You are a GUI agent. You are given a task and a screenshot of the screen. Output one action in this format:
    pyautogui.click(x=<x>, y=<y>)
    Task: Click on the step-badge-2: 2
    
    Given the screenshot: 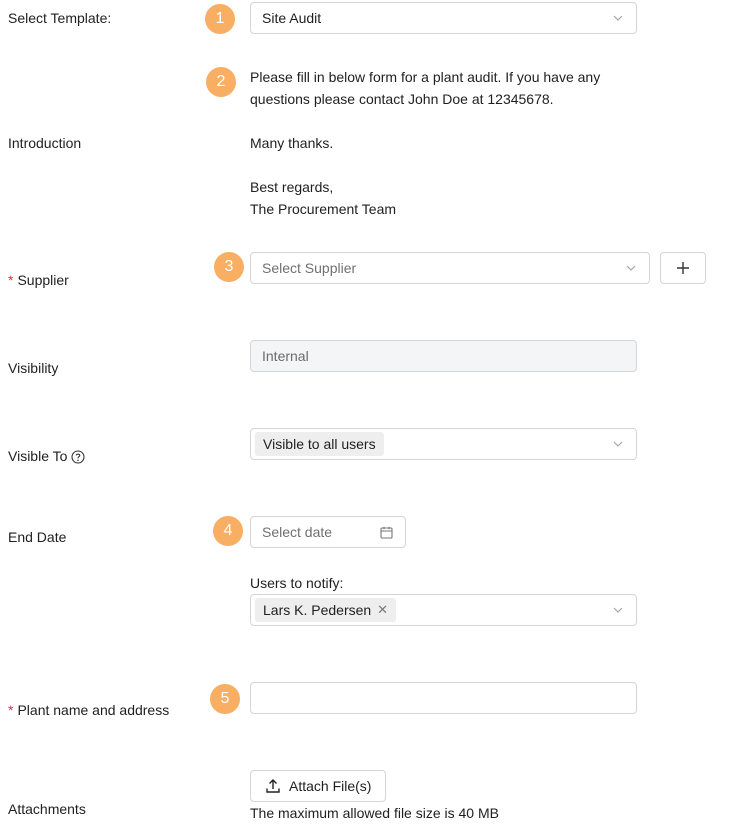 What is the action you would take?
    pyautogui.click(x=221, y=82)
    